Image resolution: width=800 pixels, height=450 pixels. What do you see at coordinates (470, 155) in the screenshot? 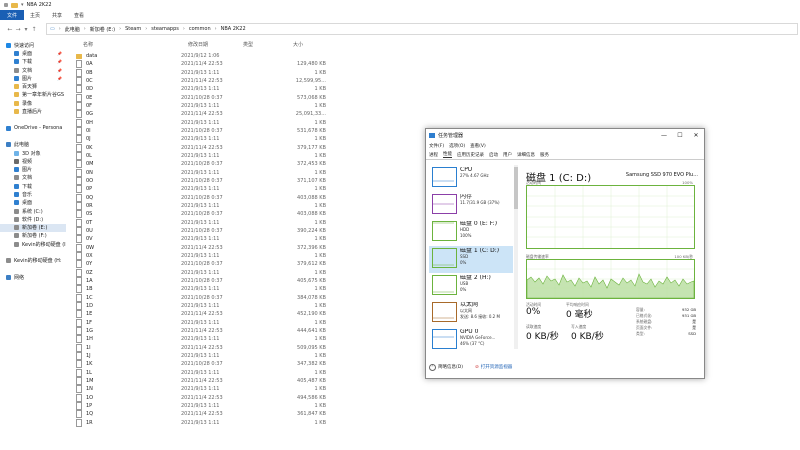
I see `tab-2: 应用历史记录` at bounding box center [470, 155].